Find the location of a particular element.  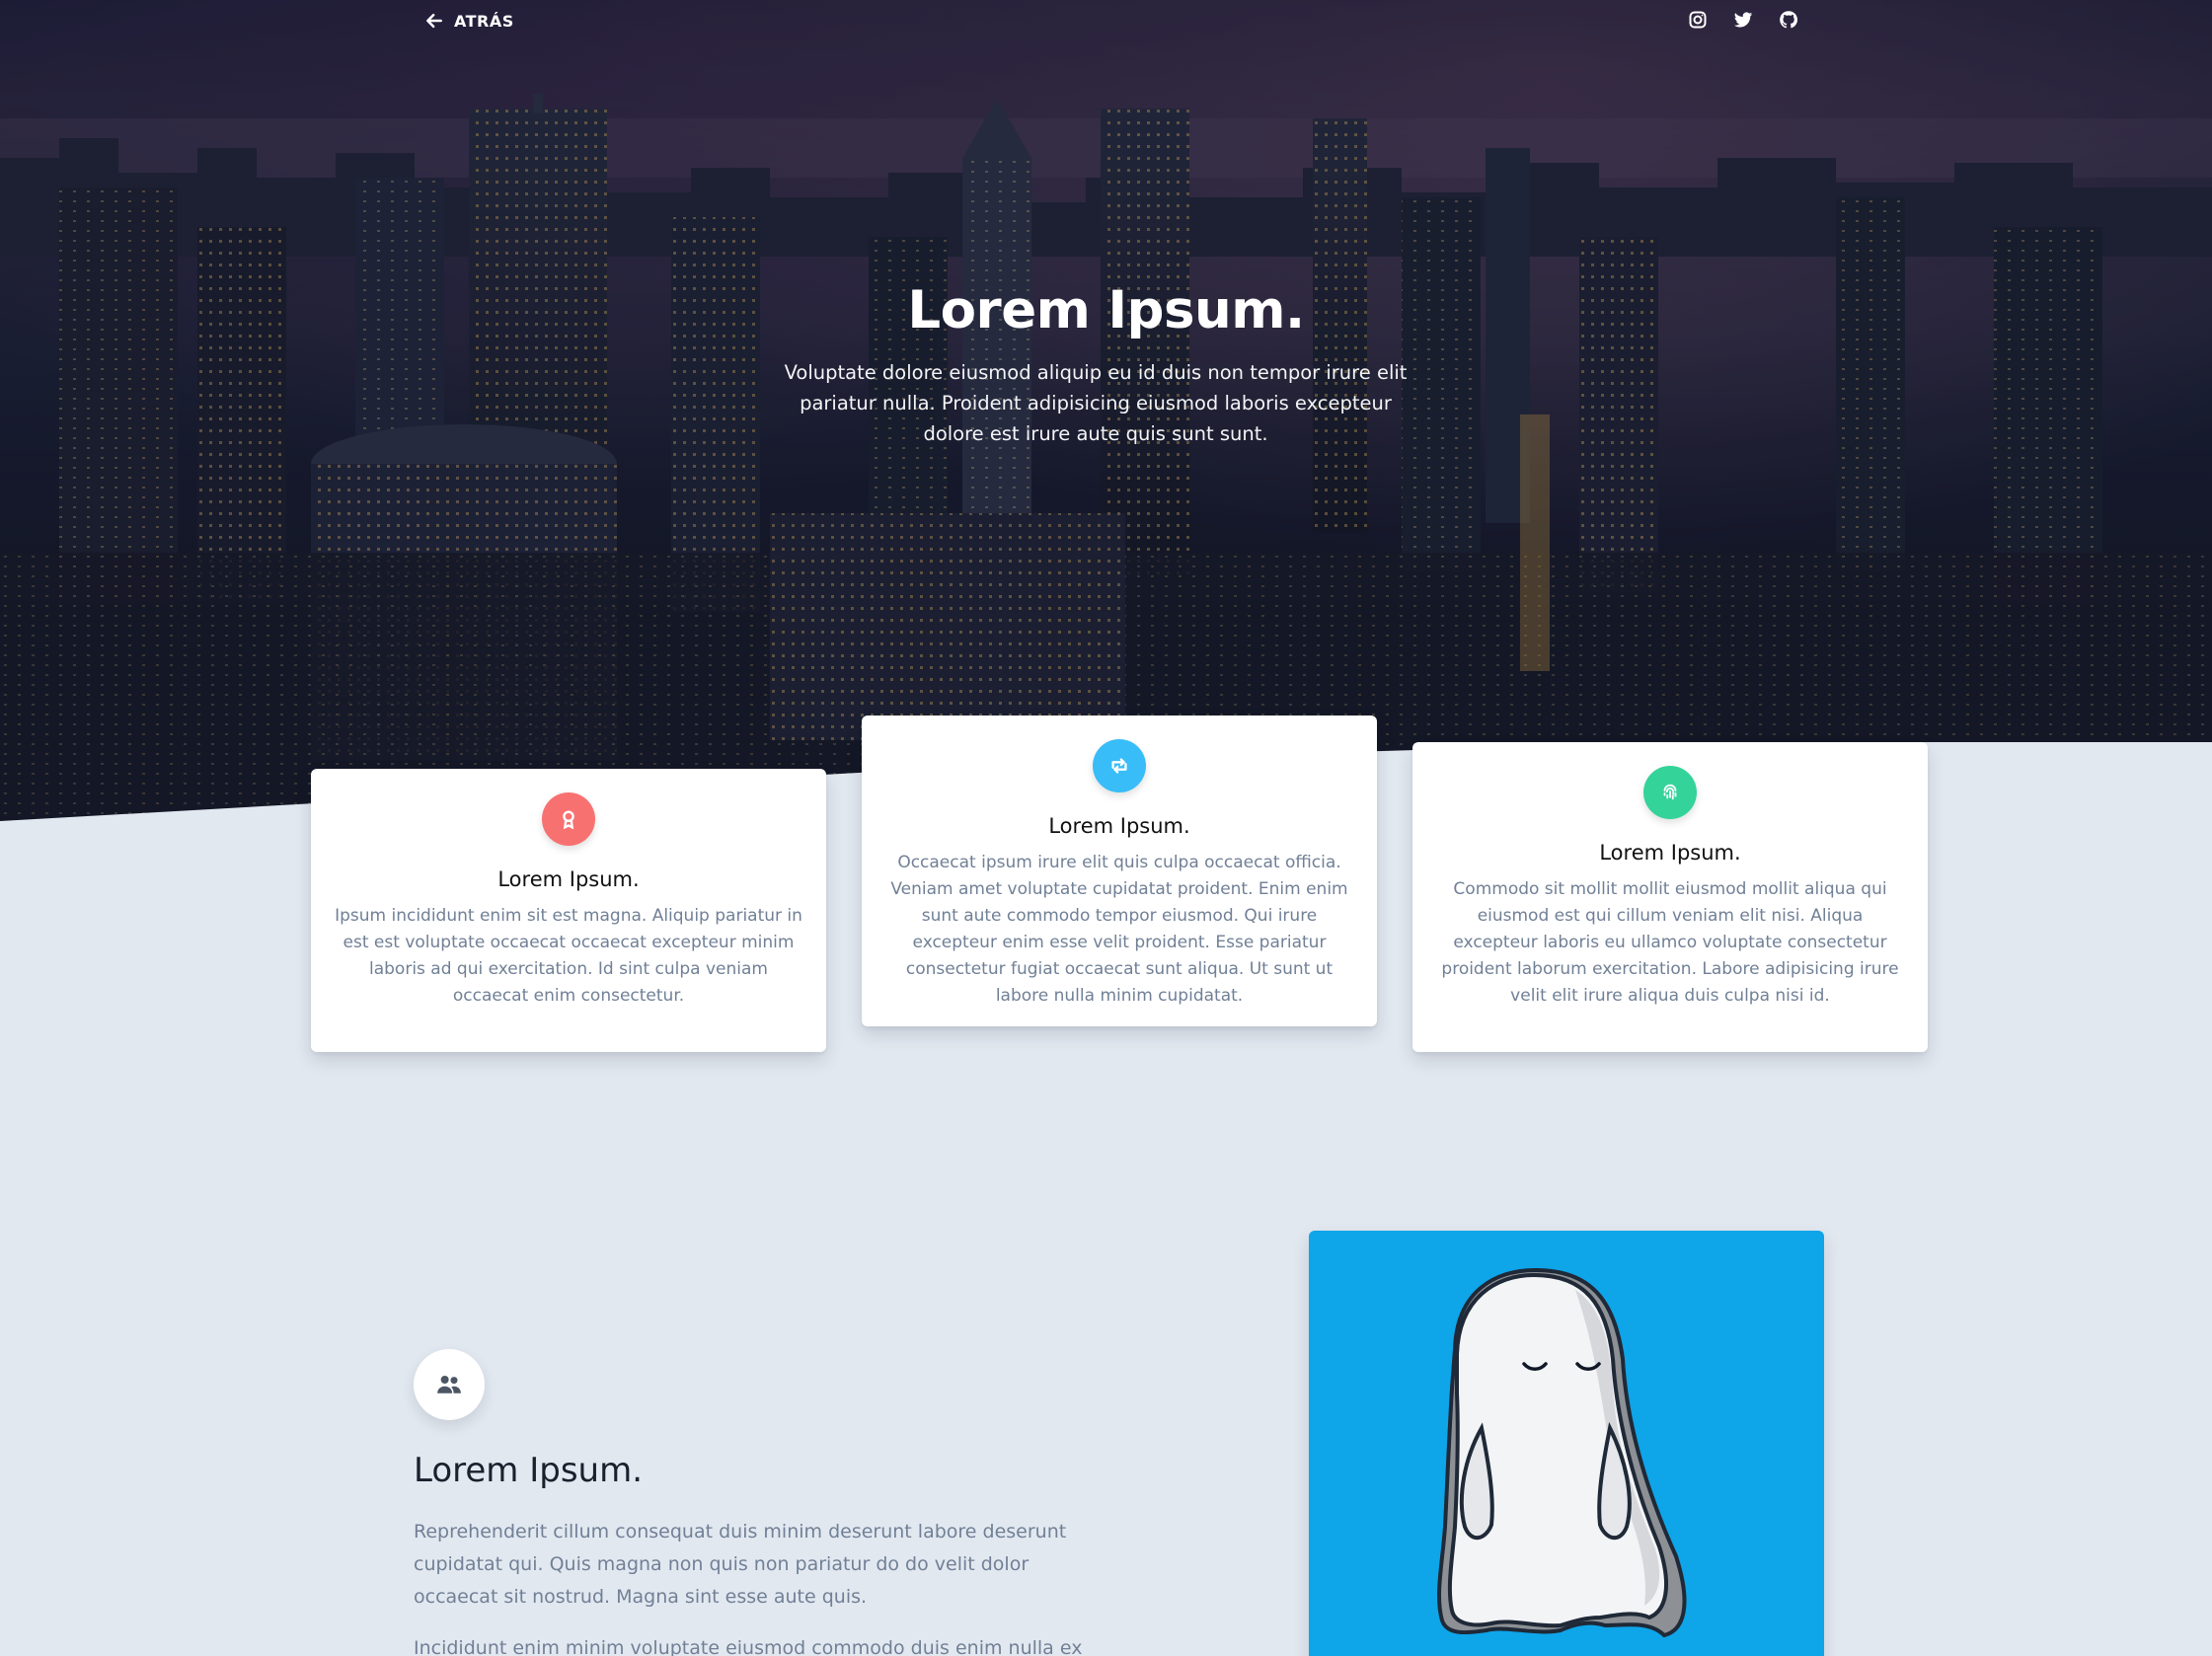

retweet-icon is located at coordinates (1119, 766).